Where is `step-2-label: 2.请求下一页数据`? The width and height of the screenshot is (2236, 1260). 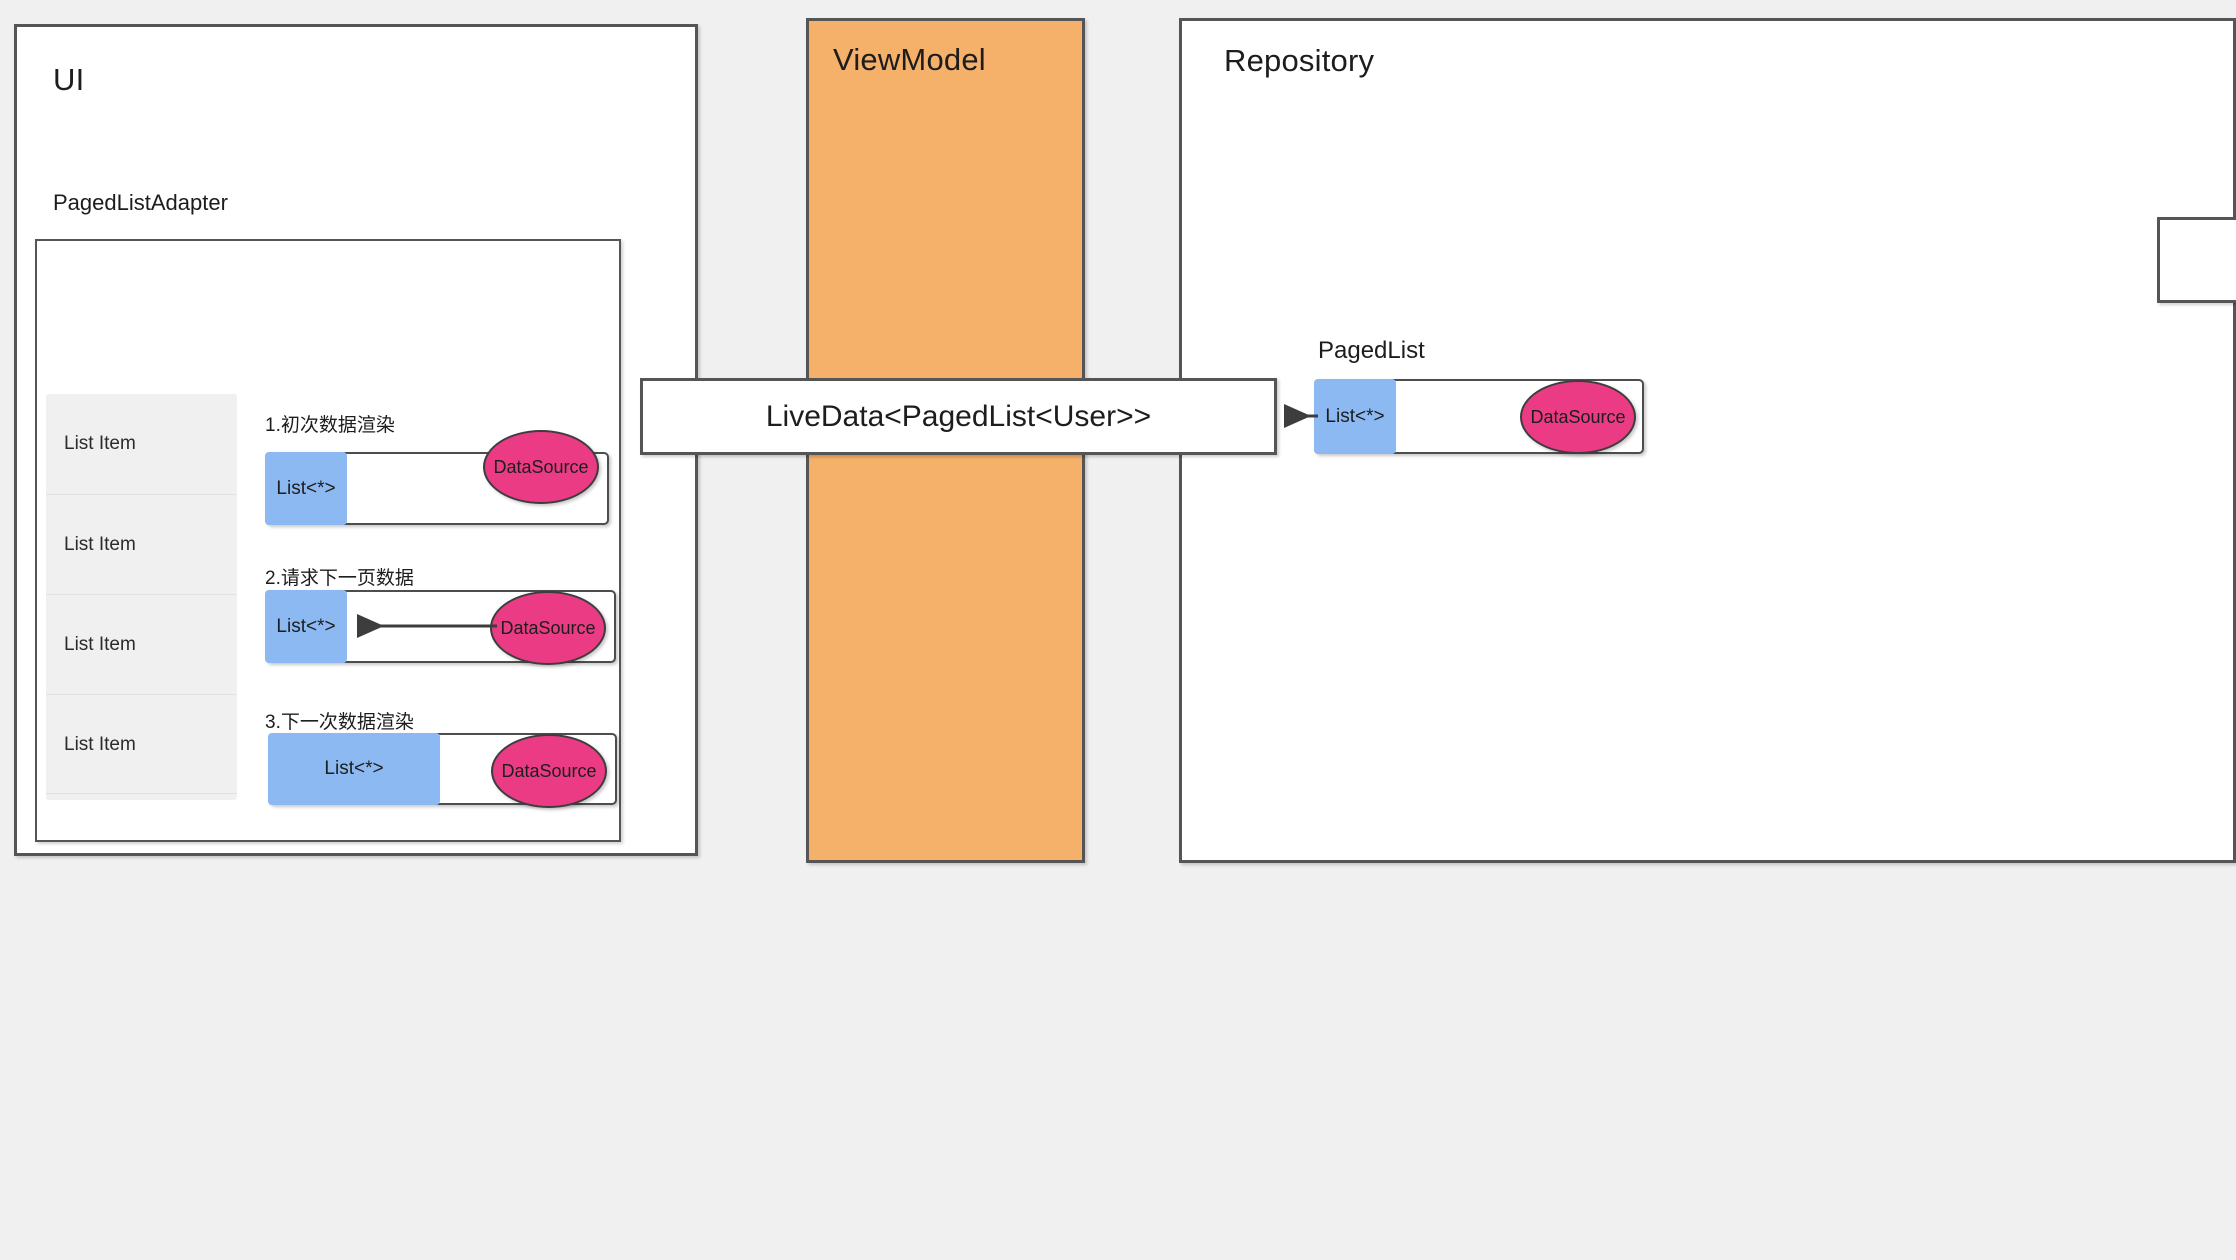
step-2-label: 2.请求下一页数据 is located at coordinates (339, 578).